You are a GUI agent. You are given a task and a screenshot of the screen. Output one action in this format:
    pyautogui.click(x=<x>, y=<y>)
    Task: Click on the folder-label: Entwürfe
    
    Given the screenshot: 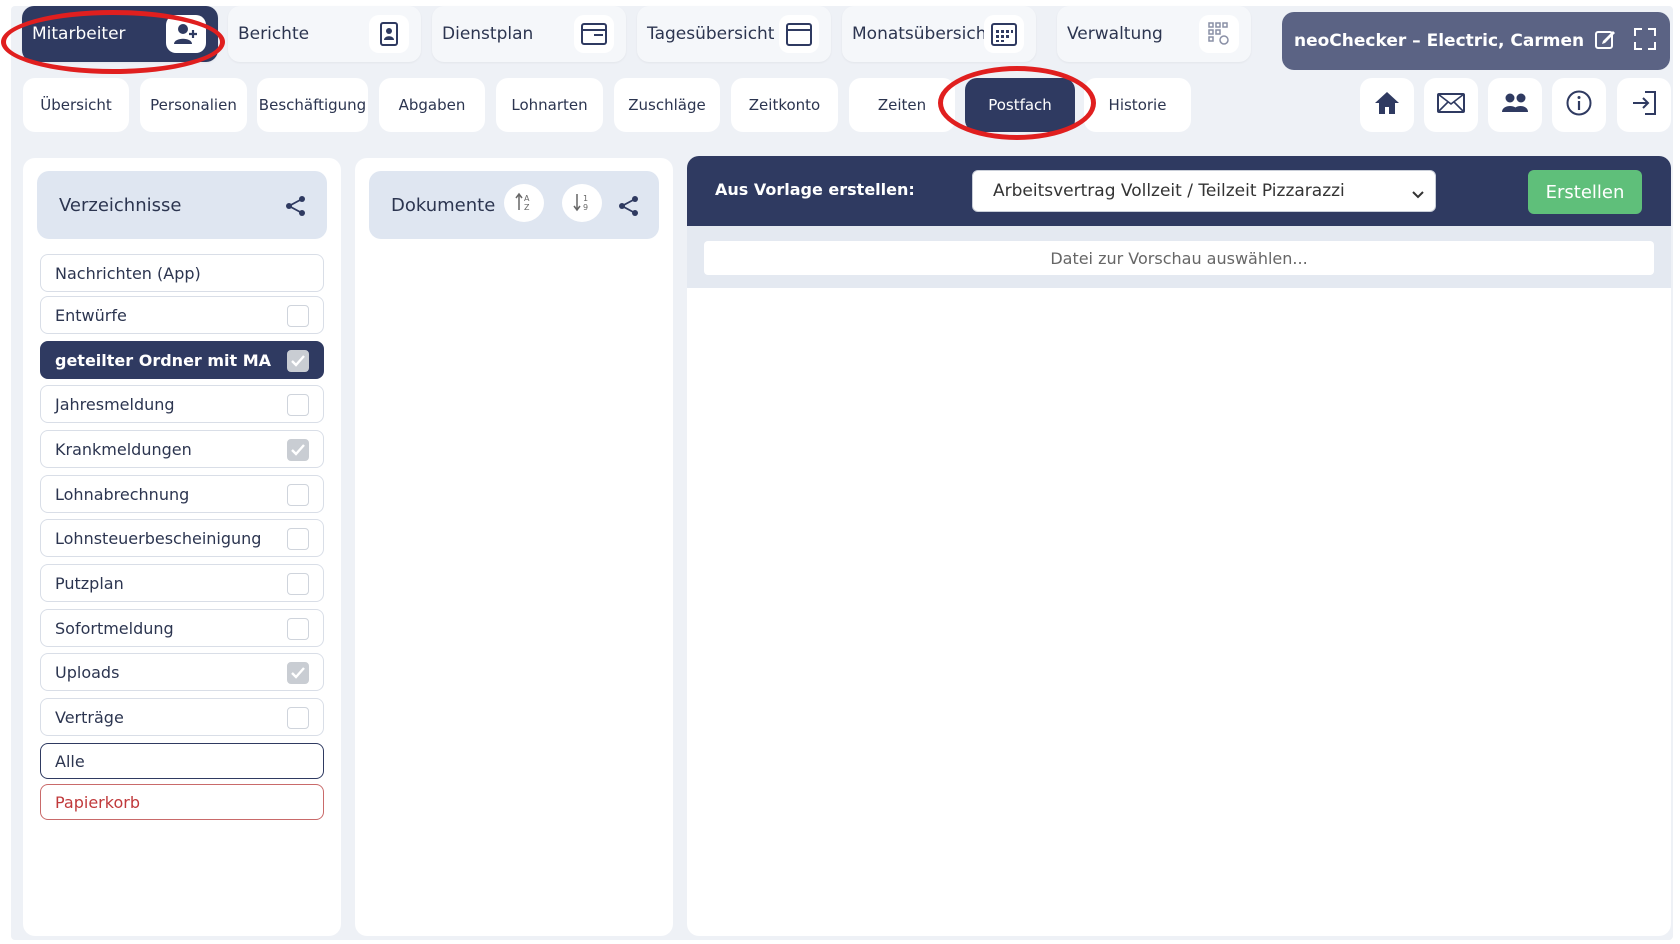 What is the action you would take?
    pyautogui.click(x=91, y=315)
    